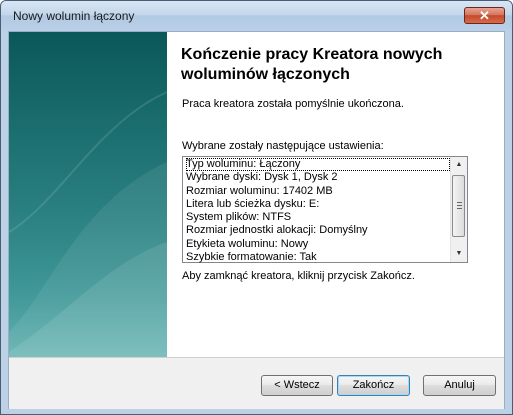  I want to click on scroll-thumb, so click(458, 206).